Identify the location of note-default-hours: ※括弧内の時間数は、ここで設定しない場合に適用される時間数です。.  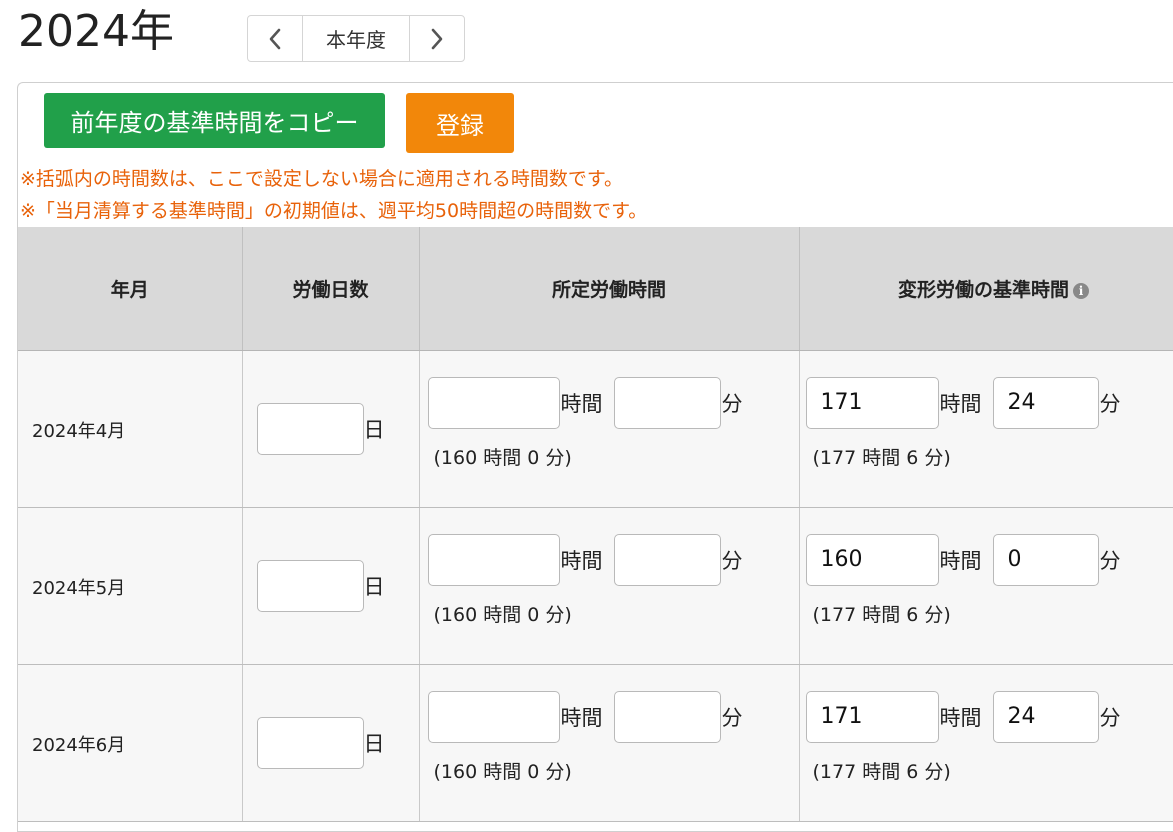
(322, 179).